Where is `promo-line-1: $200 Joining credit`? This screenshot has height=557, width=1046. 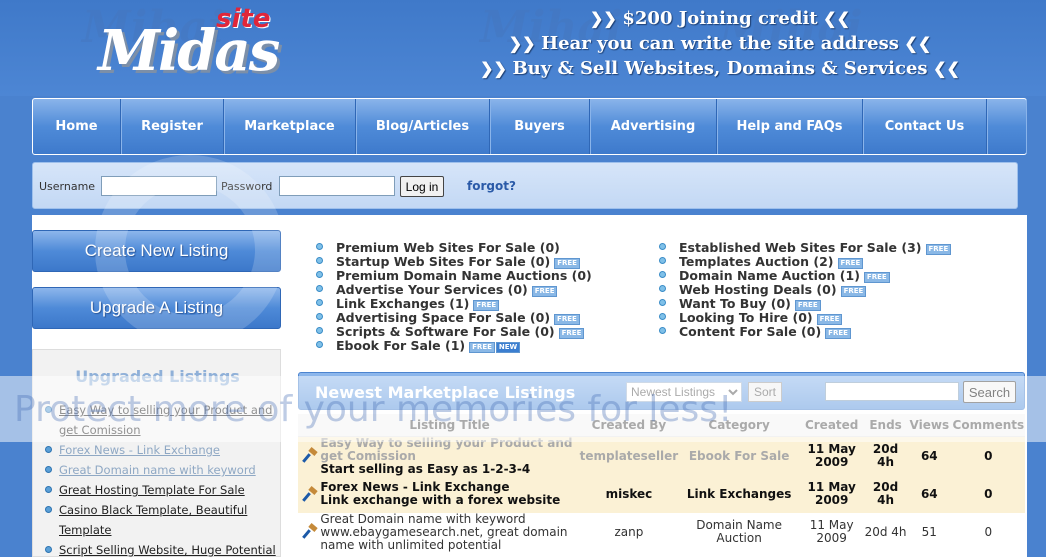
promo-line-1: $200 Joining credit is located at coordinates (720, 18).